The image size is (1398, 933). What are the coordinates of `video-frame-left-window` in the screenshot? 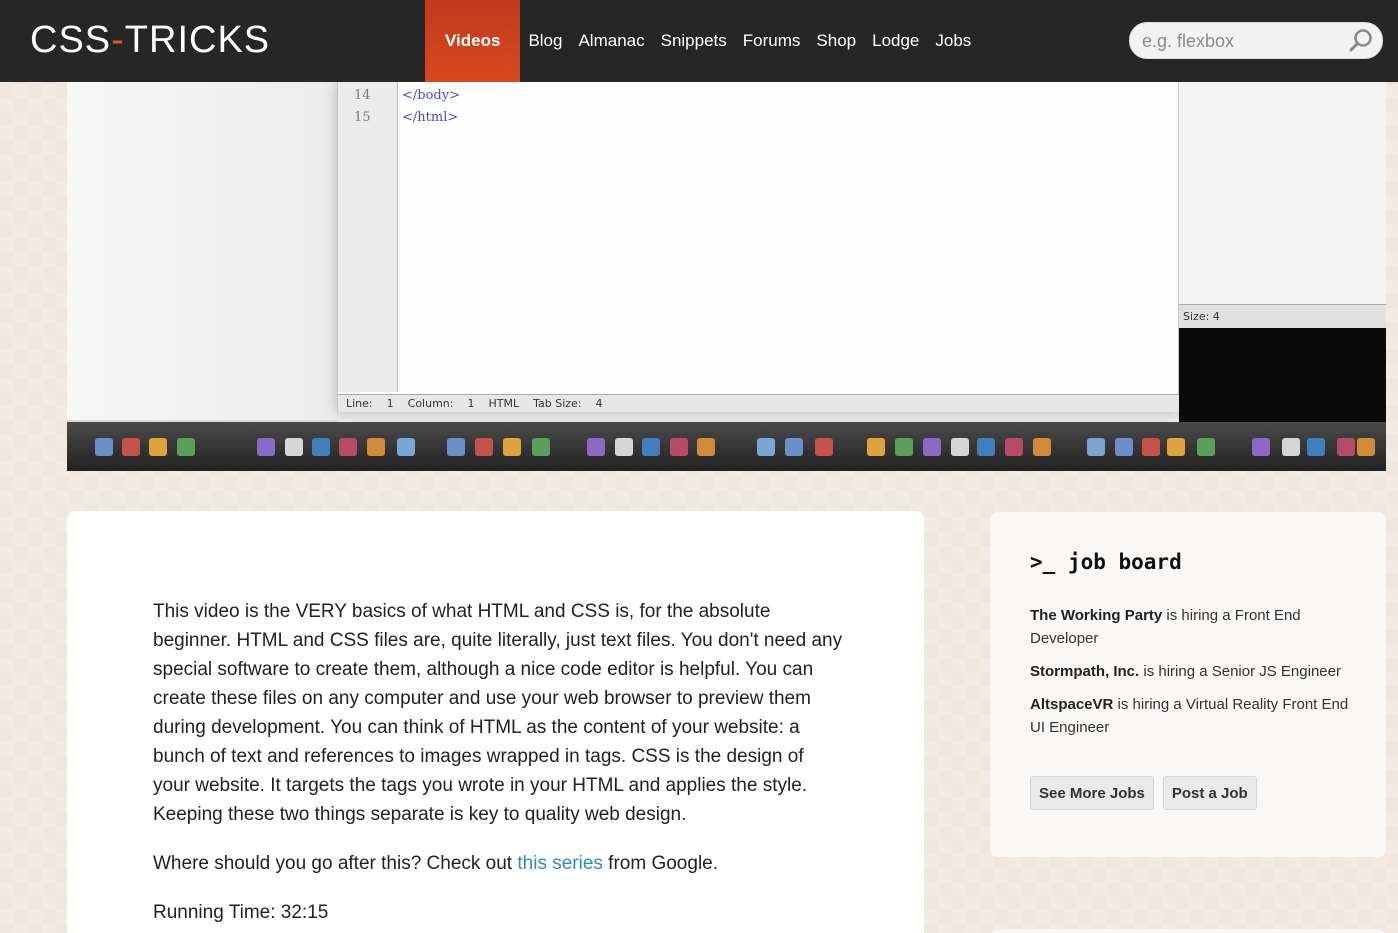 It's located at (202, 252).